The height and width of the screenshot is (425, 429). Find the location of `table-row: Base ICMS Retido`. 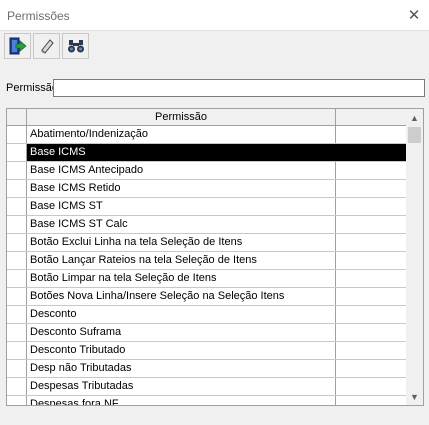

table-row: Base ICMS Retido is located at coordinates (207, 189).